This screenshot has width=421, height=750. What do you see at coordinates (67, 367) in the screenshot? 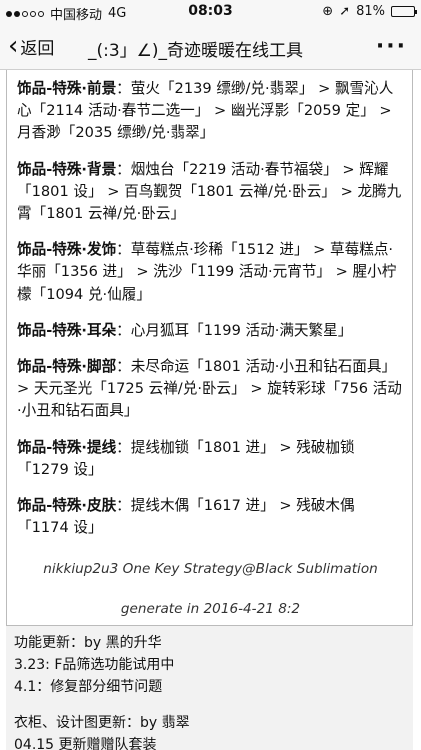
I see `entry-category: 饰品-特殊·脚部` at bounding box center [67, 367].